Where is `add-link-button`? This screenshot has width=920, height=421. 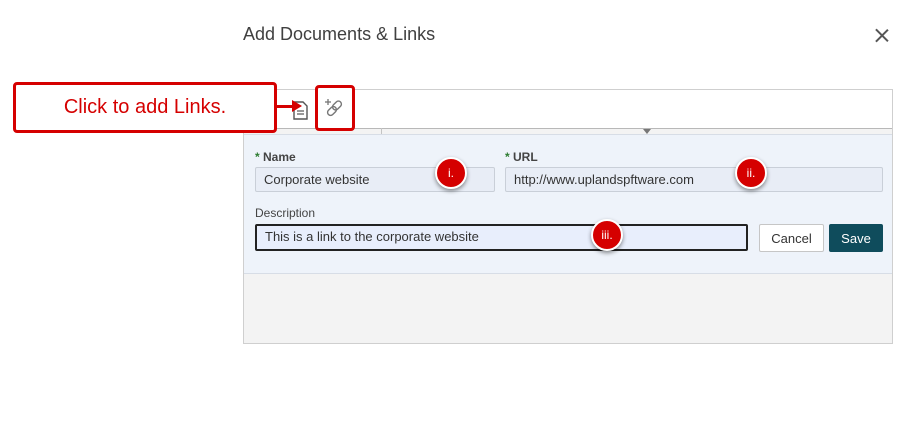 add-link-button is located at coordinates (335, 108).